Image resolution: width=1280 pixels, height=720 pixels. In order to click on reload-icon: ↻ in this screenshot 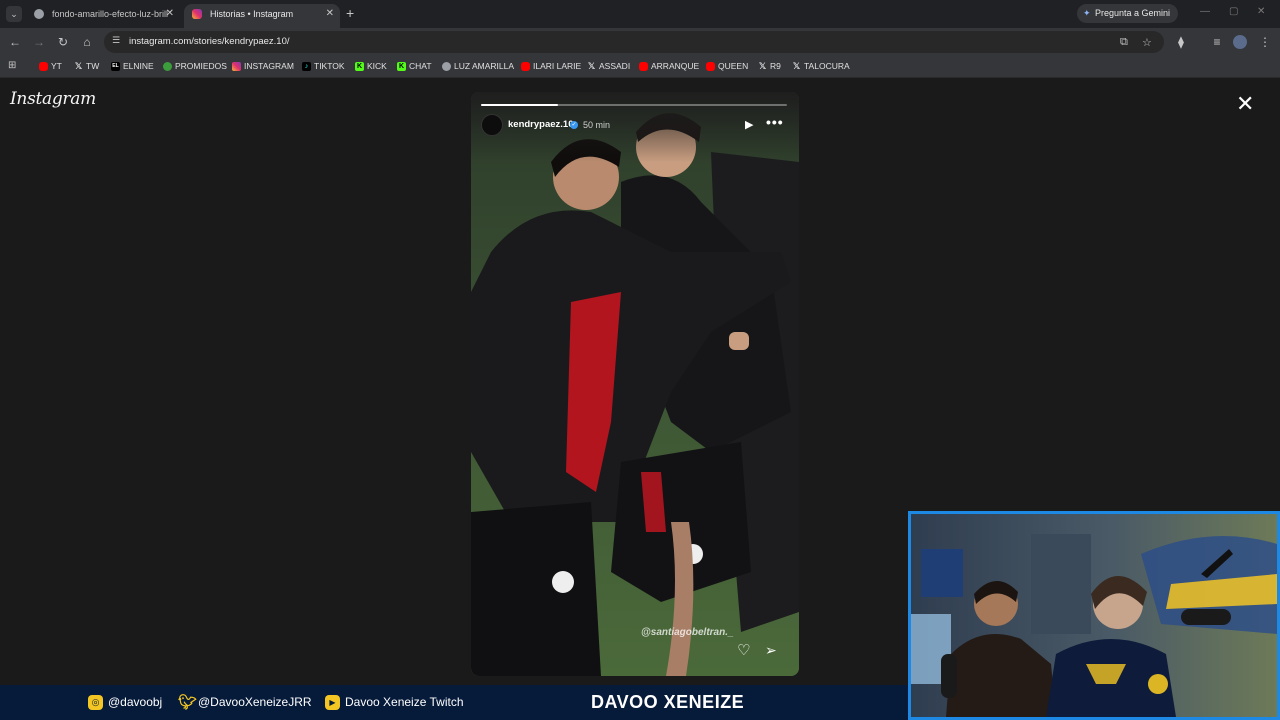, I will do `click(63, 42)`.